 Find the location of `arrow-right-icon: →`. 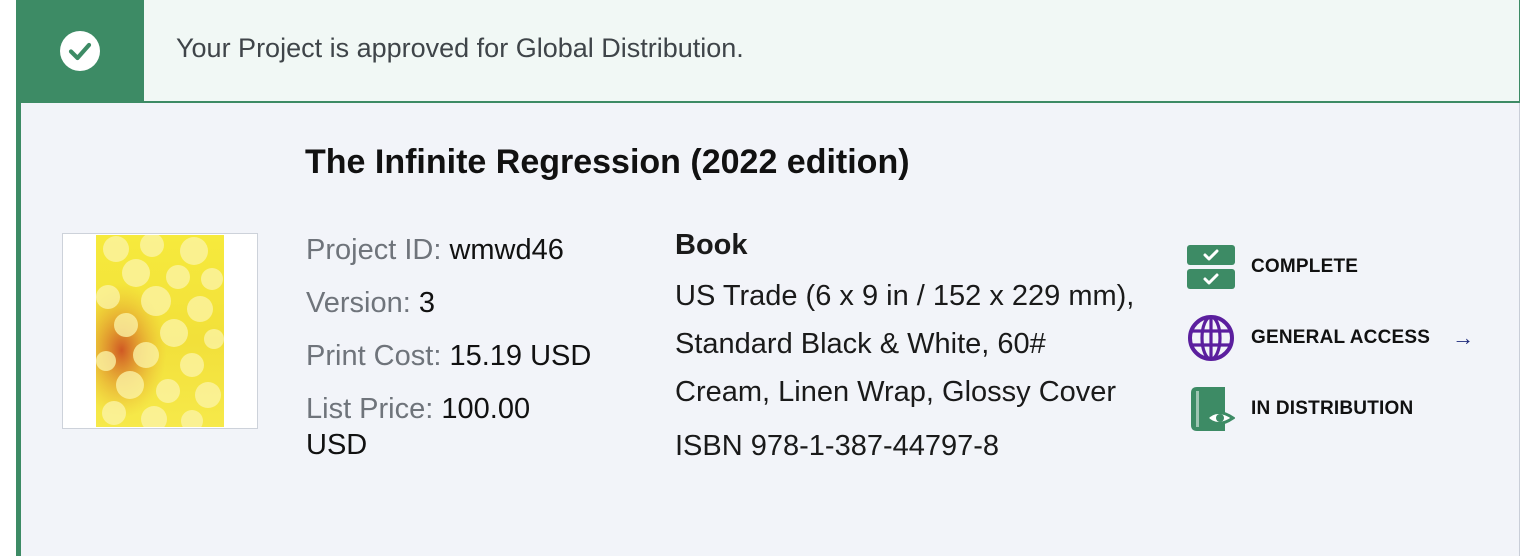

arrow-right-icon: → is located at coordinates (1463, 338).